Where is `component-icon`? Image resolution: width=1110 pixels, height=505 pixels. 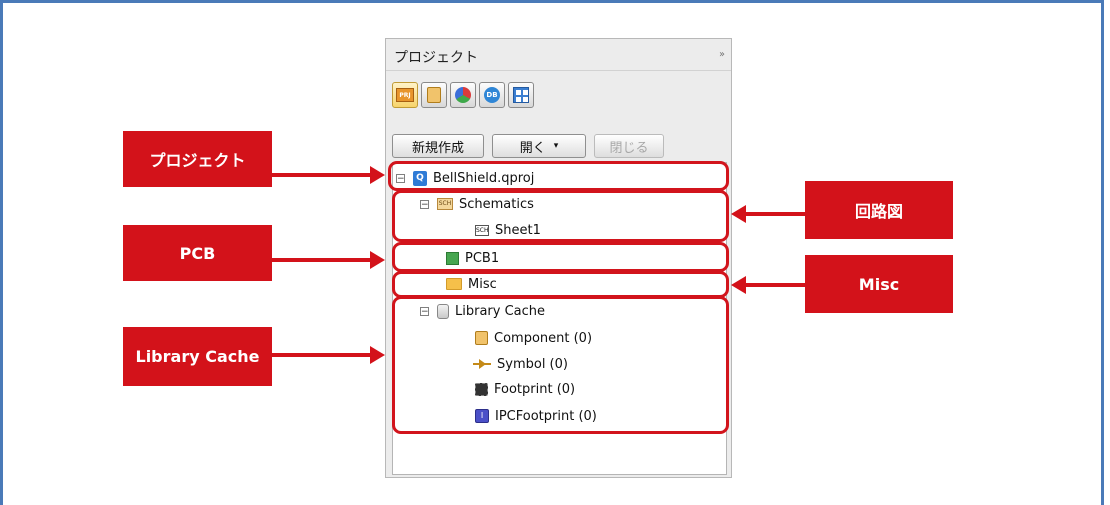 component-icon is located at coordinates (434, 95).